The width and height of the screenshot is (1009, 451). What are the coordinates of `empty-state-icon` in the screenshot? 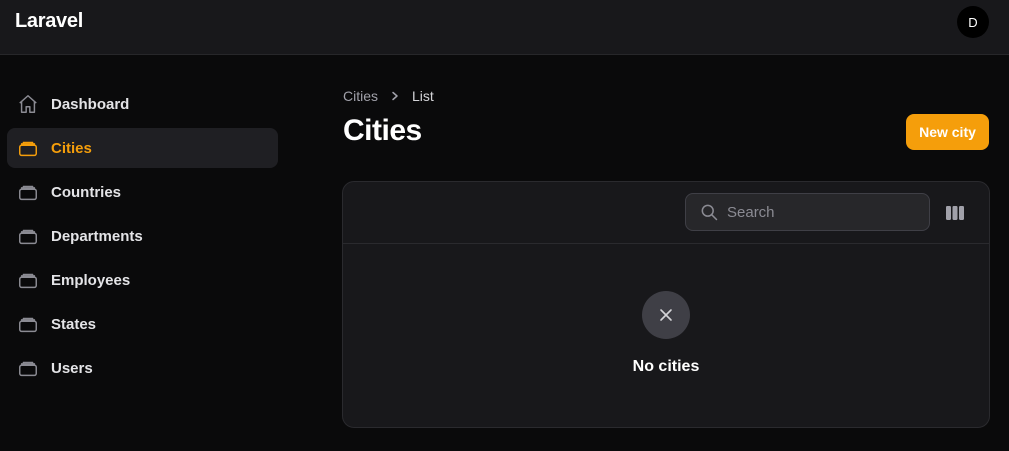 It's located at (666, 315).